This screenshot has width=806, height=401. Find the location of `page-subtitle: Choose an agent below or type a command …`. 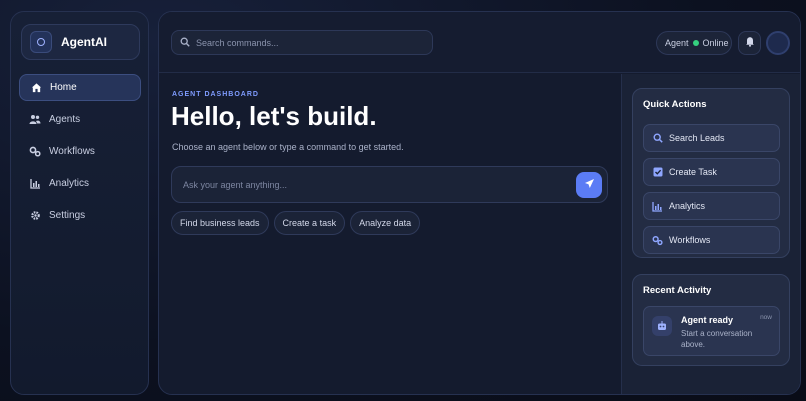

page-subtitle: Choose an agent below or type a command … is located at coordinates (288, 147).